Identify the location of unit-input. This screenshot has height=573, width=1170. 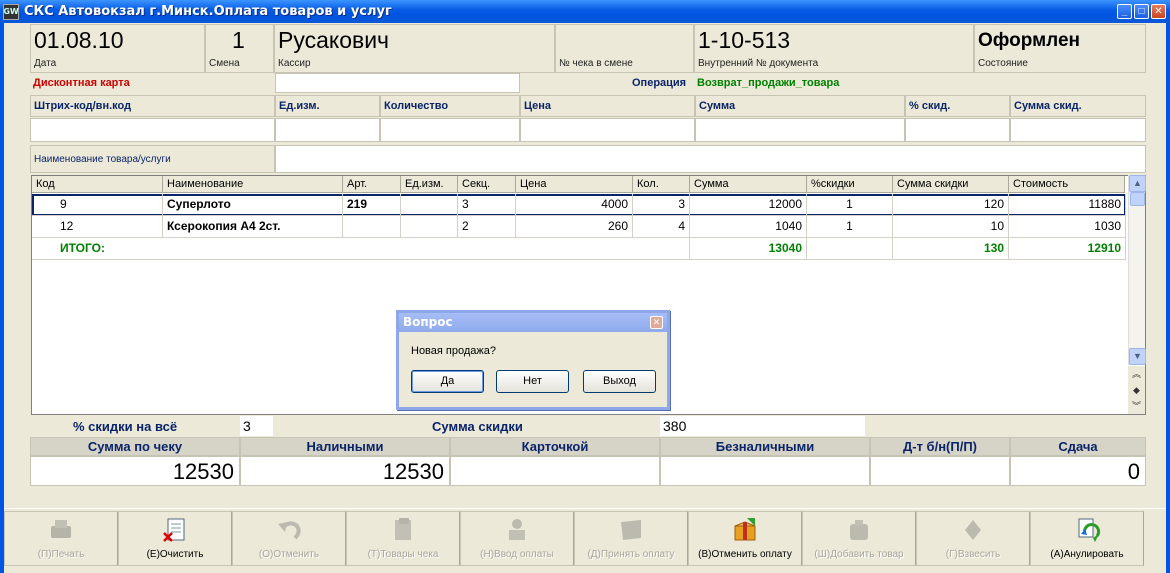
(327, 130).